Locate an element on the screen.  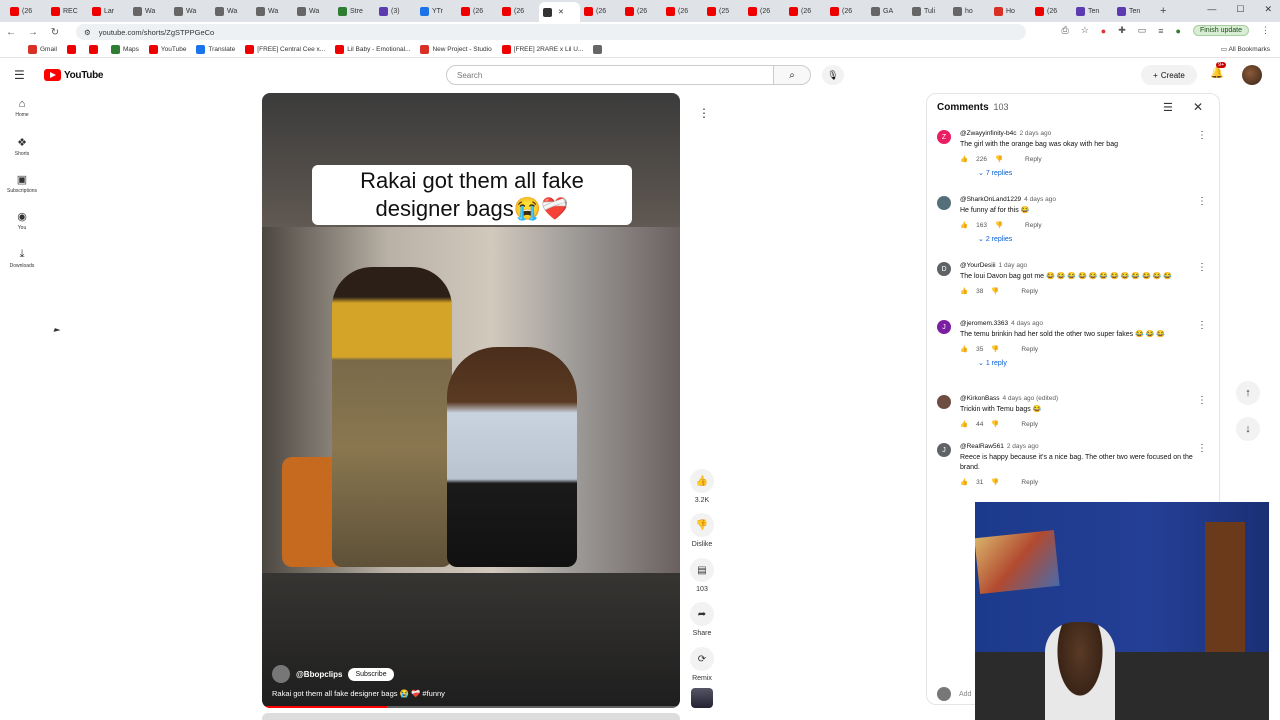
close-icon: ✕ is located at coordinates (1198, 107).